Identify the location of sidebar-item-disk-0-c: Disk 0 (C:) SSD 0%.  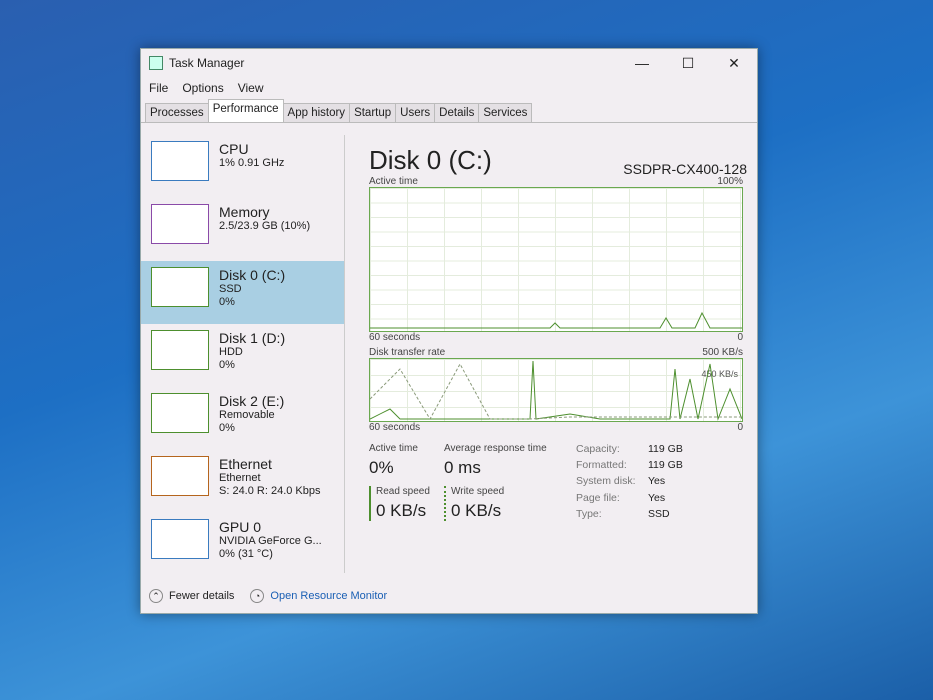
(242, 292).